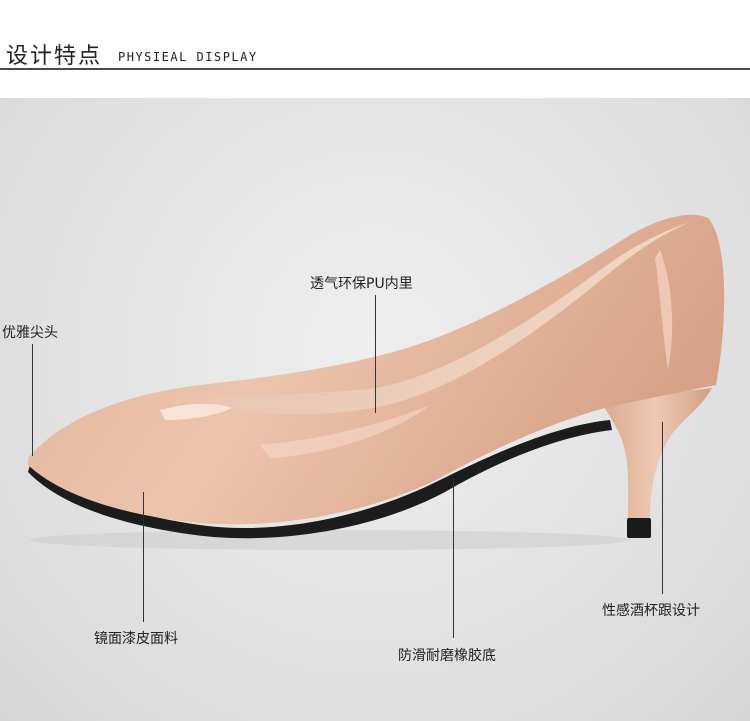 This screenshot has width=750, height=721. Describe the element at coordinates (651, 611) in the screenshot. I see `callout-heel: 性感酒杯跟设计` at that location.